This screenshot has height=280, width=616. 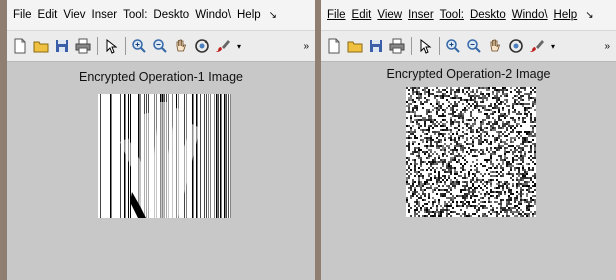 I want to click on menu-view: View, so click(x=389, y=15).